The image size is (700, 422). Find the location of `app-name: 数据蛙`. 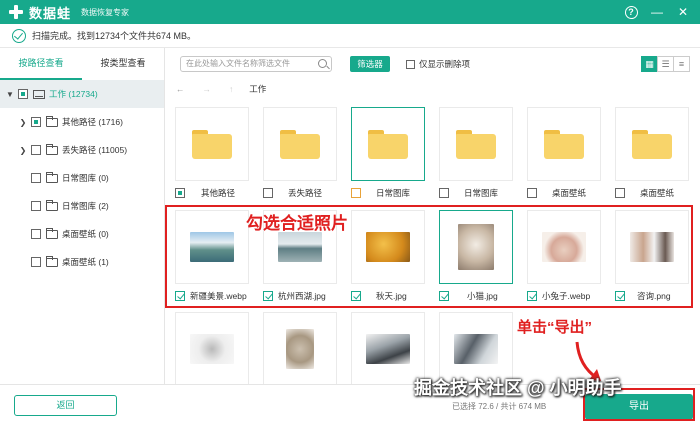

app-name: 数据蛙 is located at coordinates (50, 13).